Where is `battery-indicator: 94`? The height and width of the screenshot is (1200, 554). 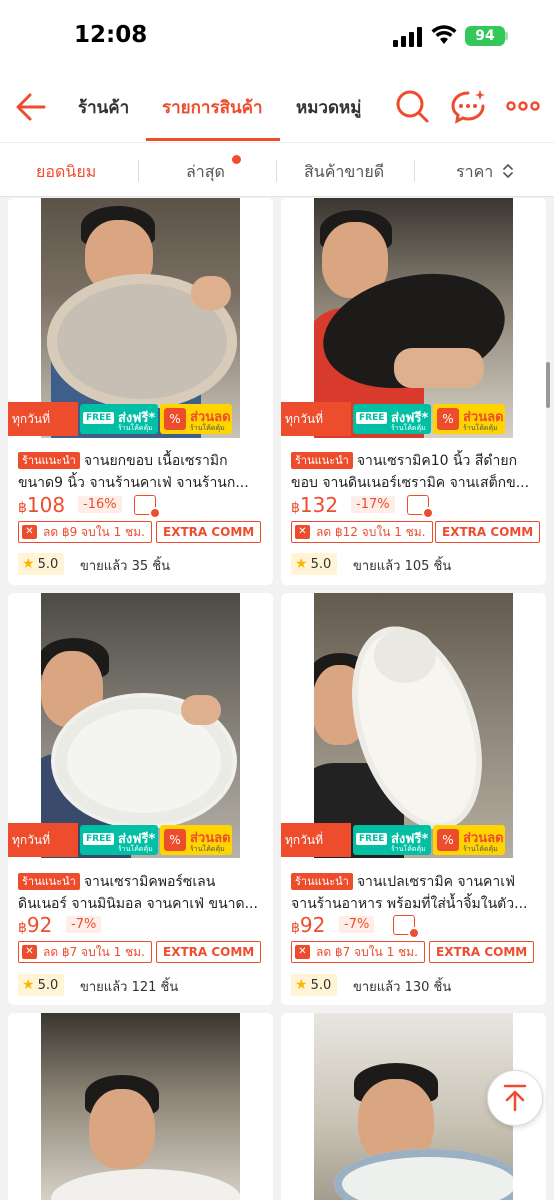
battery-indicator: 94 is located at coordinates (485, 36).